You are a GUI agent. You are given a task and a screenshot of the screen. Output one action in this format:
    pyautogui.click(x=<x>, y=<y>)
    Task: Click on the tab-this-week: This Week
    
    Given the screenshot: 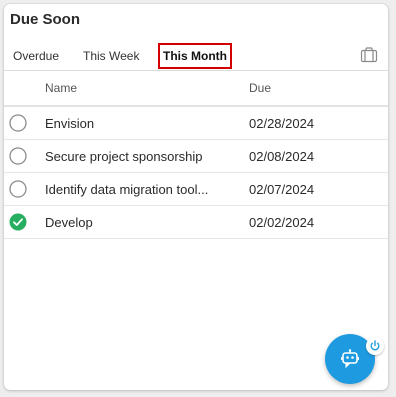 What is the action you would take?
    pyautogui.click(x=111, y=56)
    